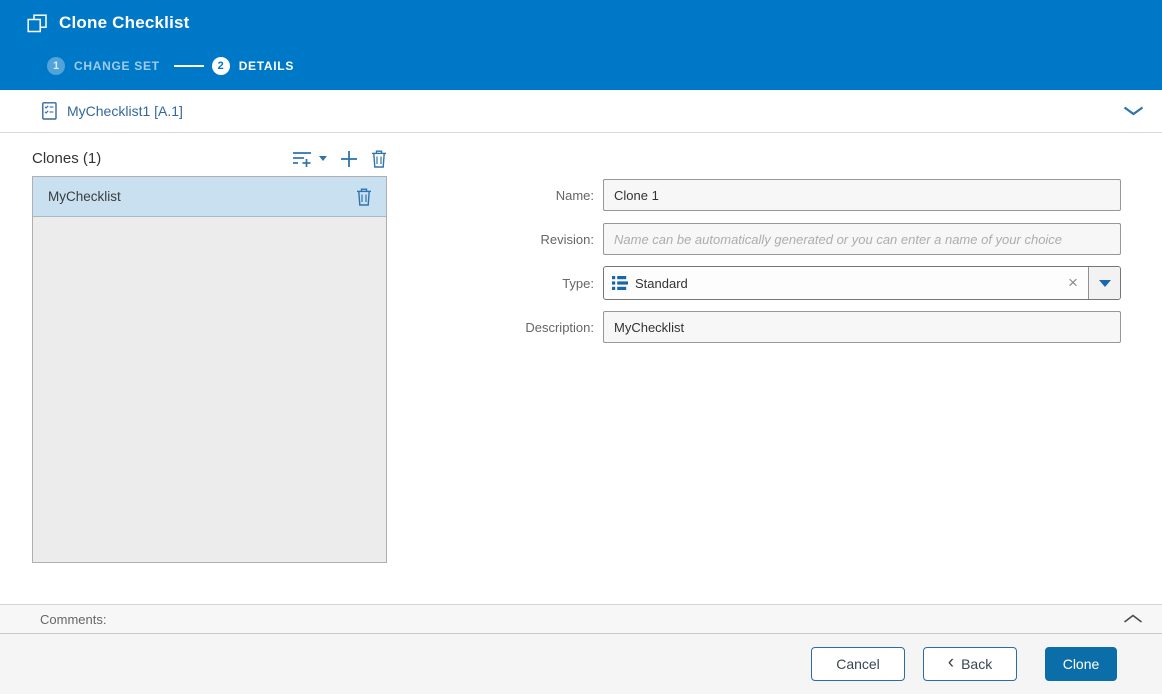  I want to click on clone-button: Clone, so click(1081, 664).